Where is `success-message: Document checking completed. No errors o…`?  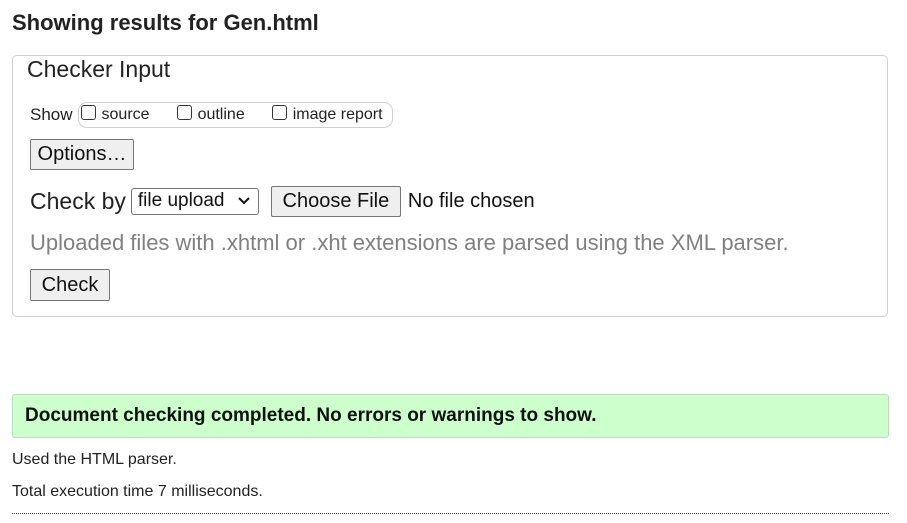
success-message: Document checking completed. No errors o… is located at coordinates (450, 416).